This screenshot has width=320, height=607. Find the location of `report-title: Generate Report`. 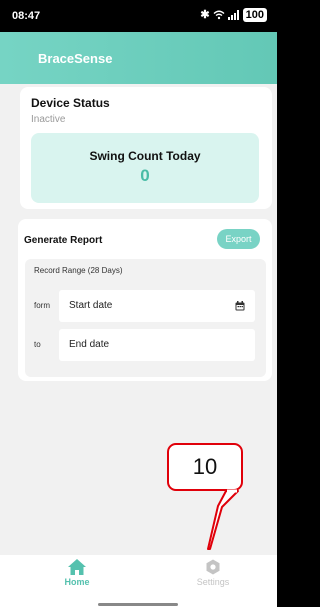

report-title: Generate Report is located at coordinates (63, 240).